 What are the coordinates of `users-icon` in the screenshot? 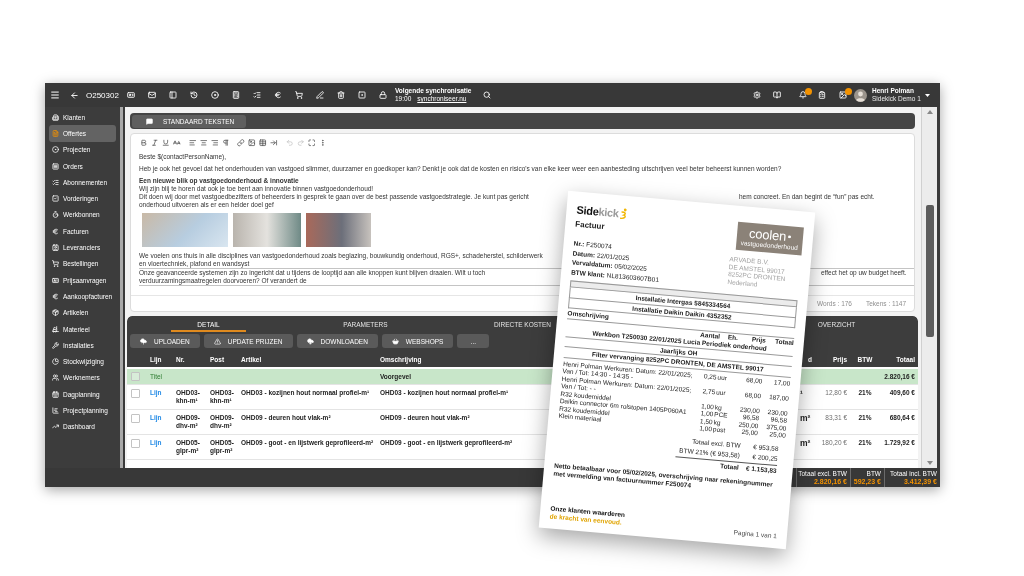 It's located at (55, 378).